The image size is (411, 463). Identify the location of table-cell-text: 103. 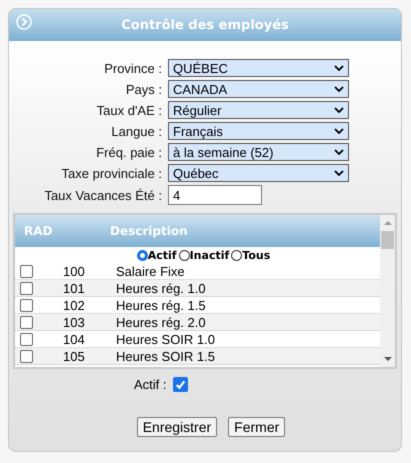
(74, 322).